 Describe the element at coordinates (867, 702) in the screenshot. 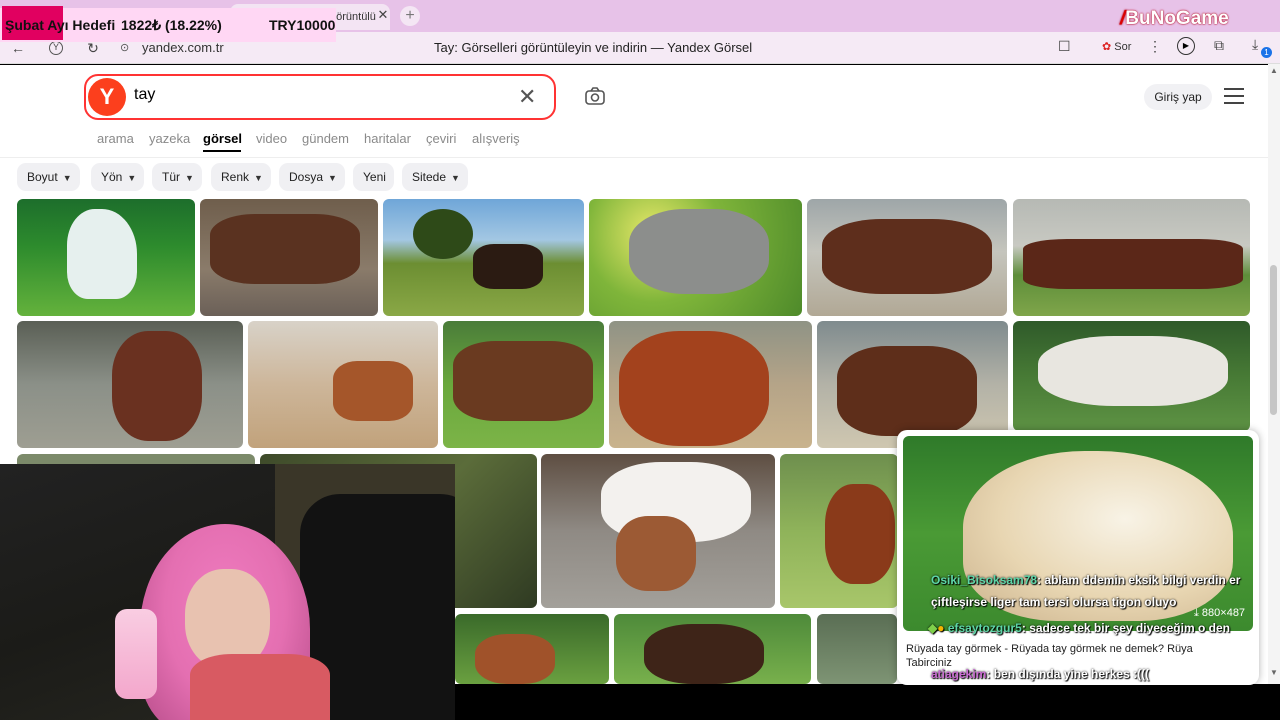

I see `stream-bottom-bar` at that location.